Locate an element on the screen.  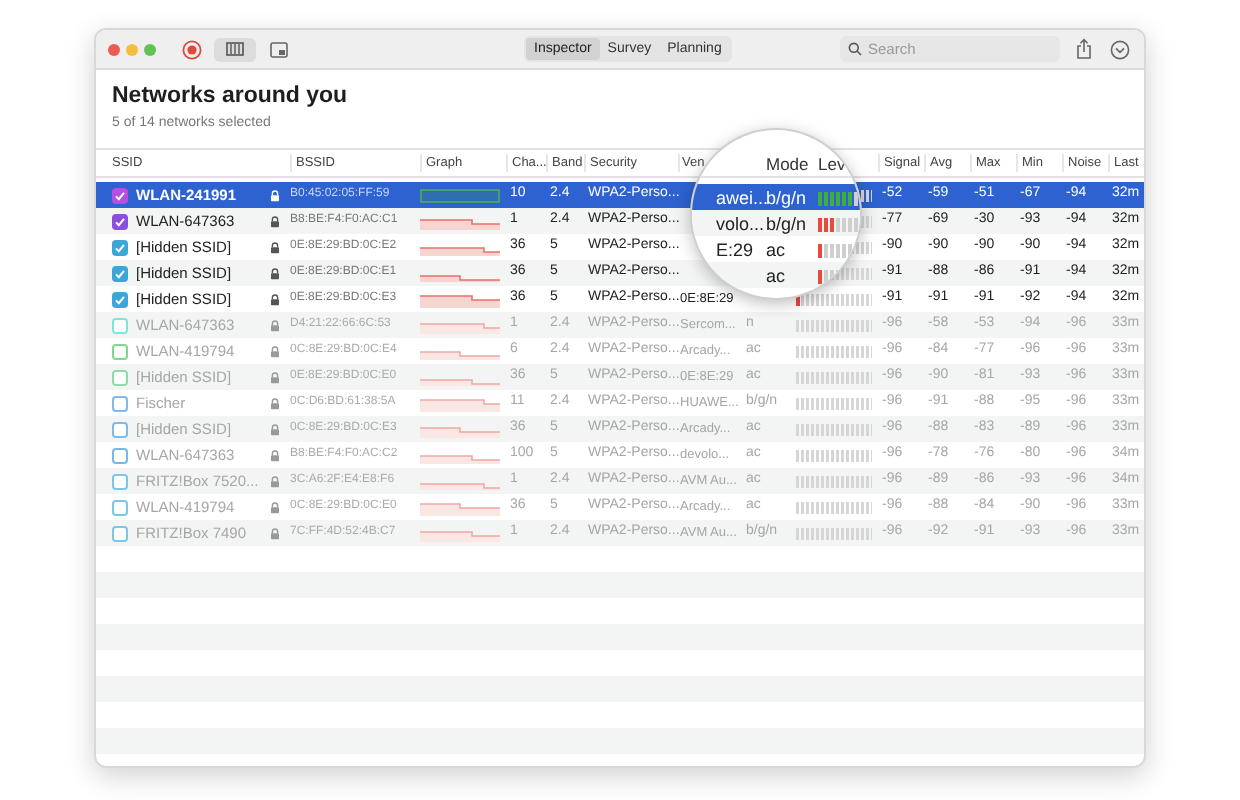
page-heading: Networks around you is located at coordinates (231, 97).